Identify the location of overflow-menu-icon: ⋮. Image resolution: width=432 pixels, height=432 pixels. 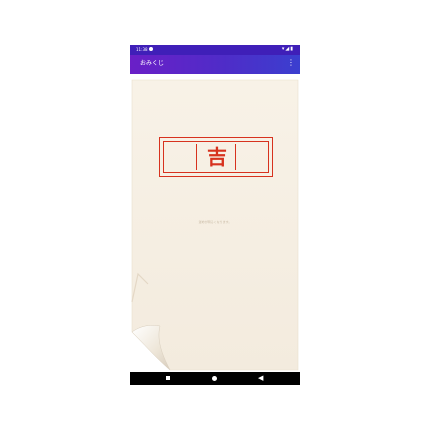
(291, 63).